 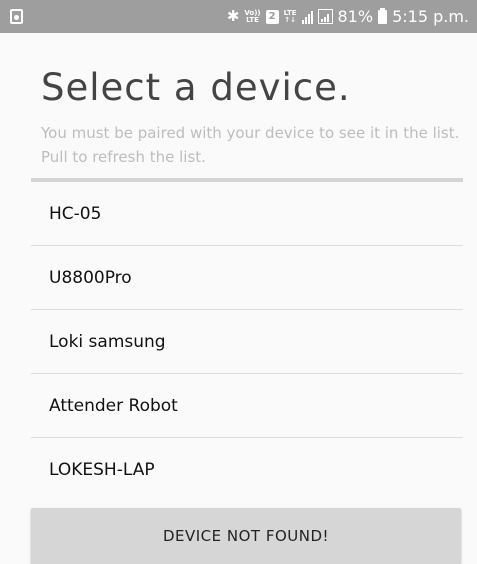 What do you see at coordinates (247, 278) in the screenshot?
I see `device-item-u8800pro: U8800Pro` at bounding box center [247, 278].